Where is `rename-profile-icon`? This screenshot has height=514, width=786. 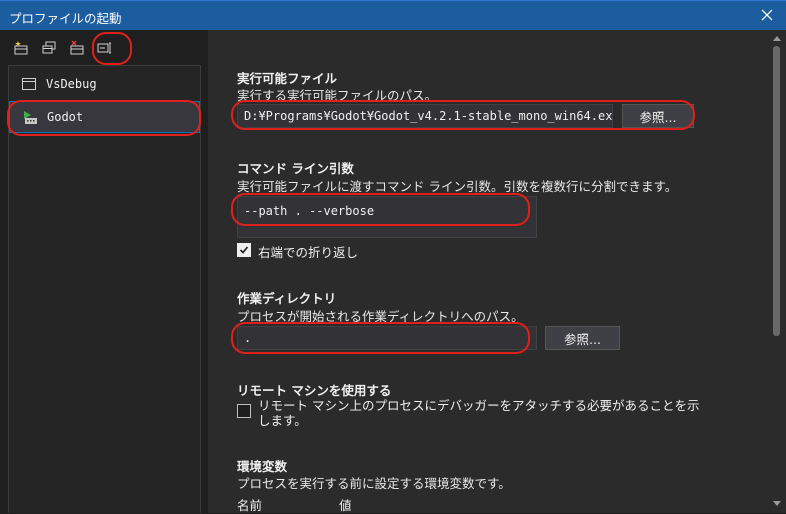
rename-profile-icon is located at coordinates (104, 48).